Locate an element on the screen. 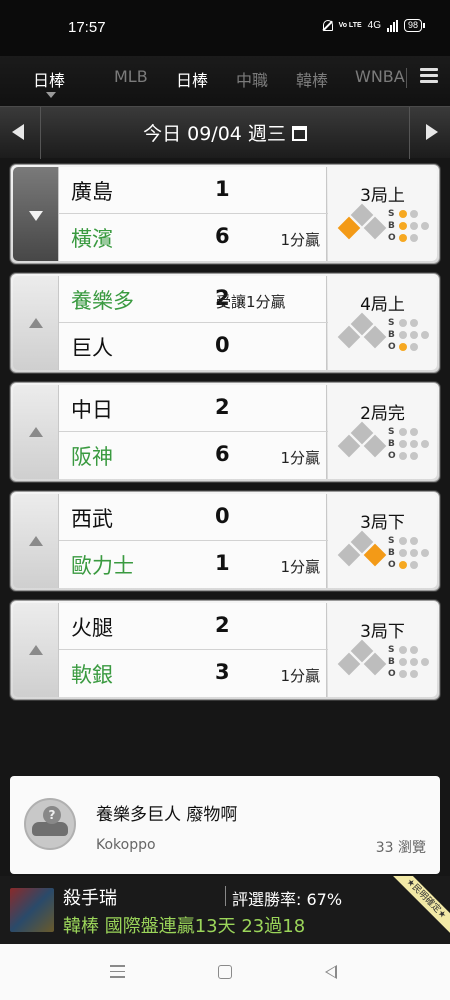 This screenshot has width=450, height=1000. game-card: 火腿 2 軟銀 3 1分贏 3局下 S B O is located at coordinates (225, 650).